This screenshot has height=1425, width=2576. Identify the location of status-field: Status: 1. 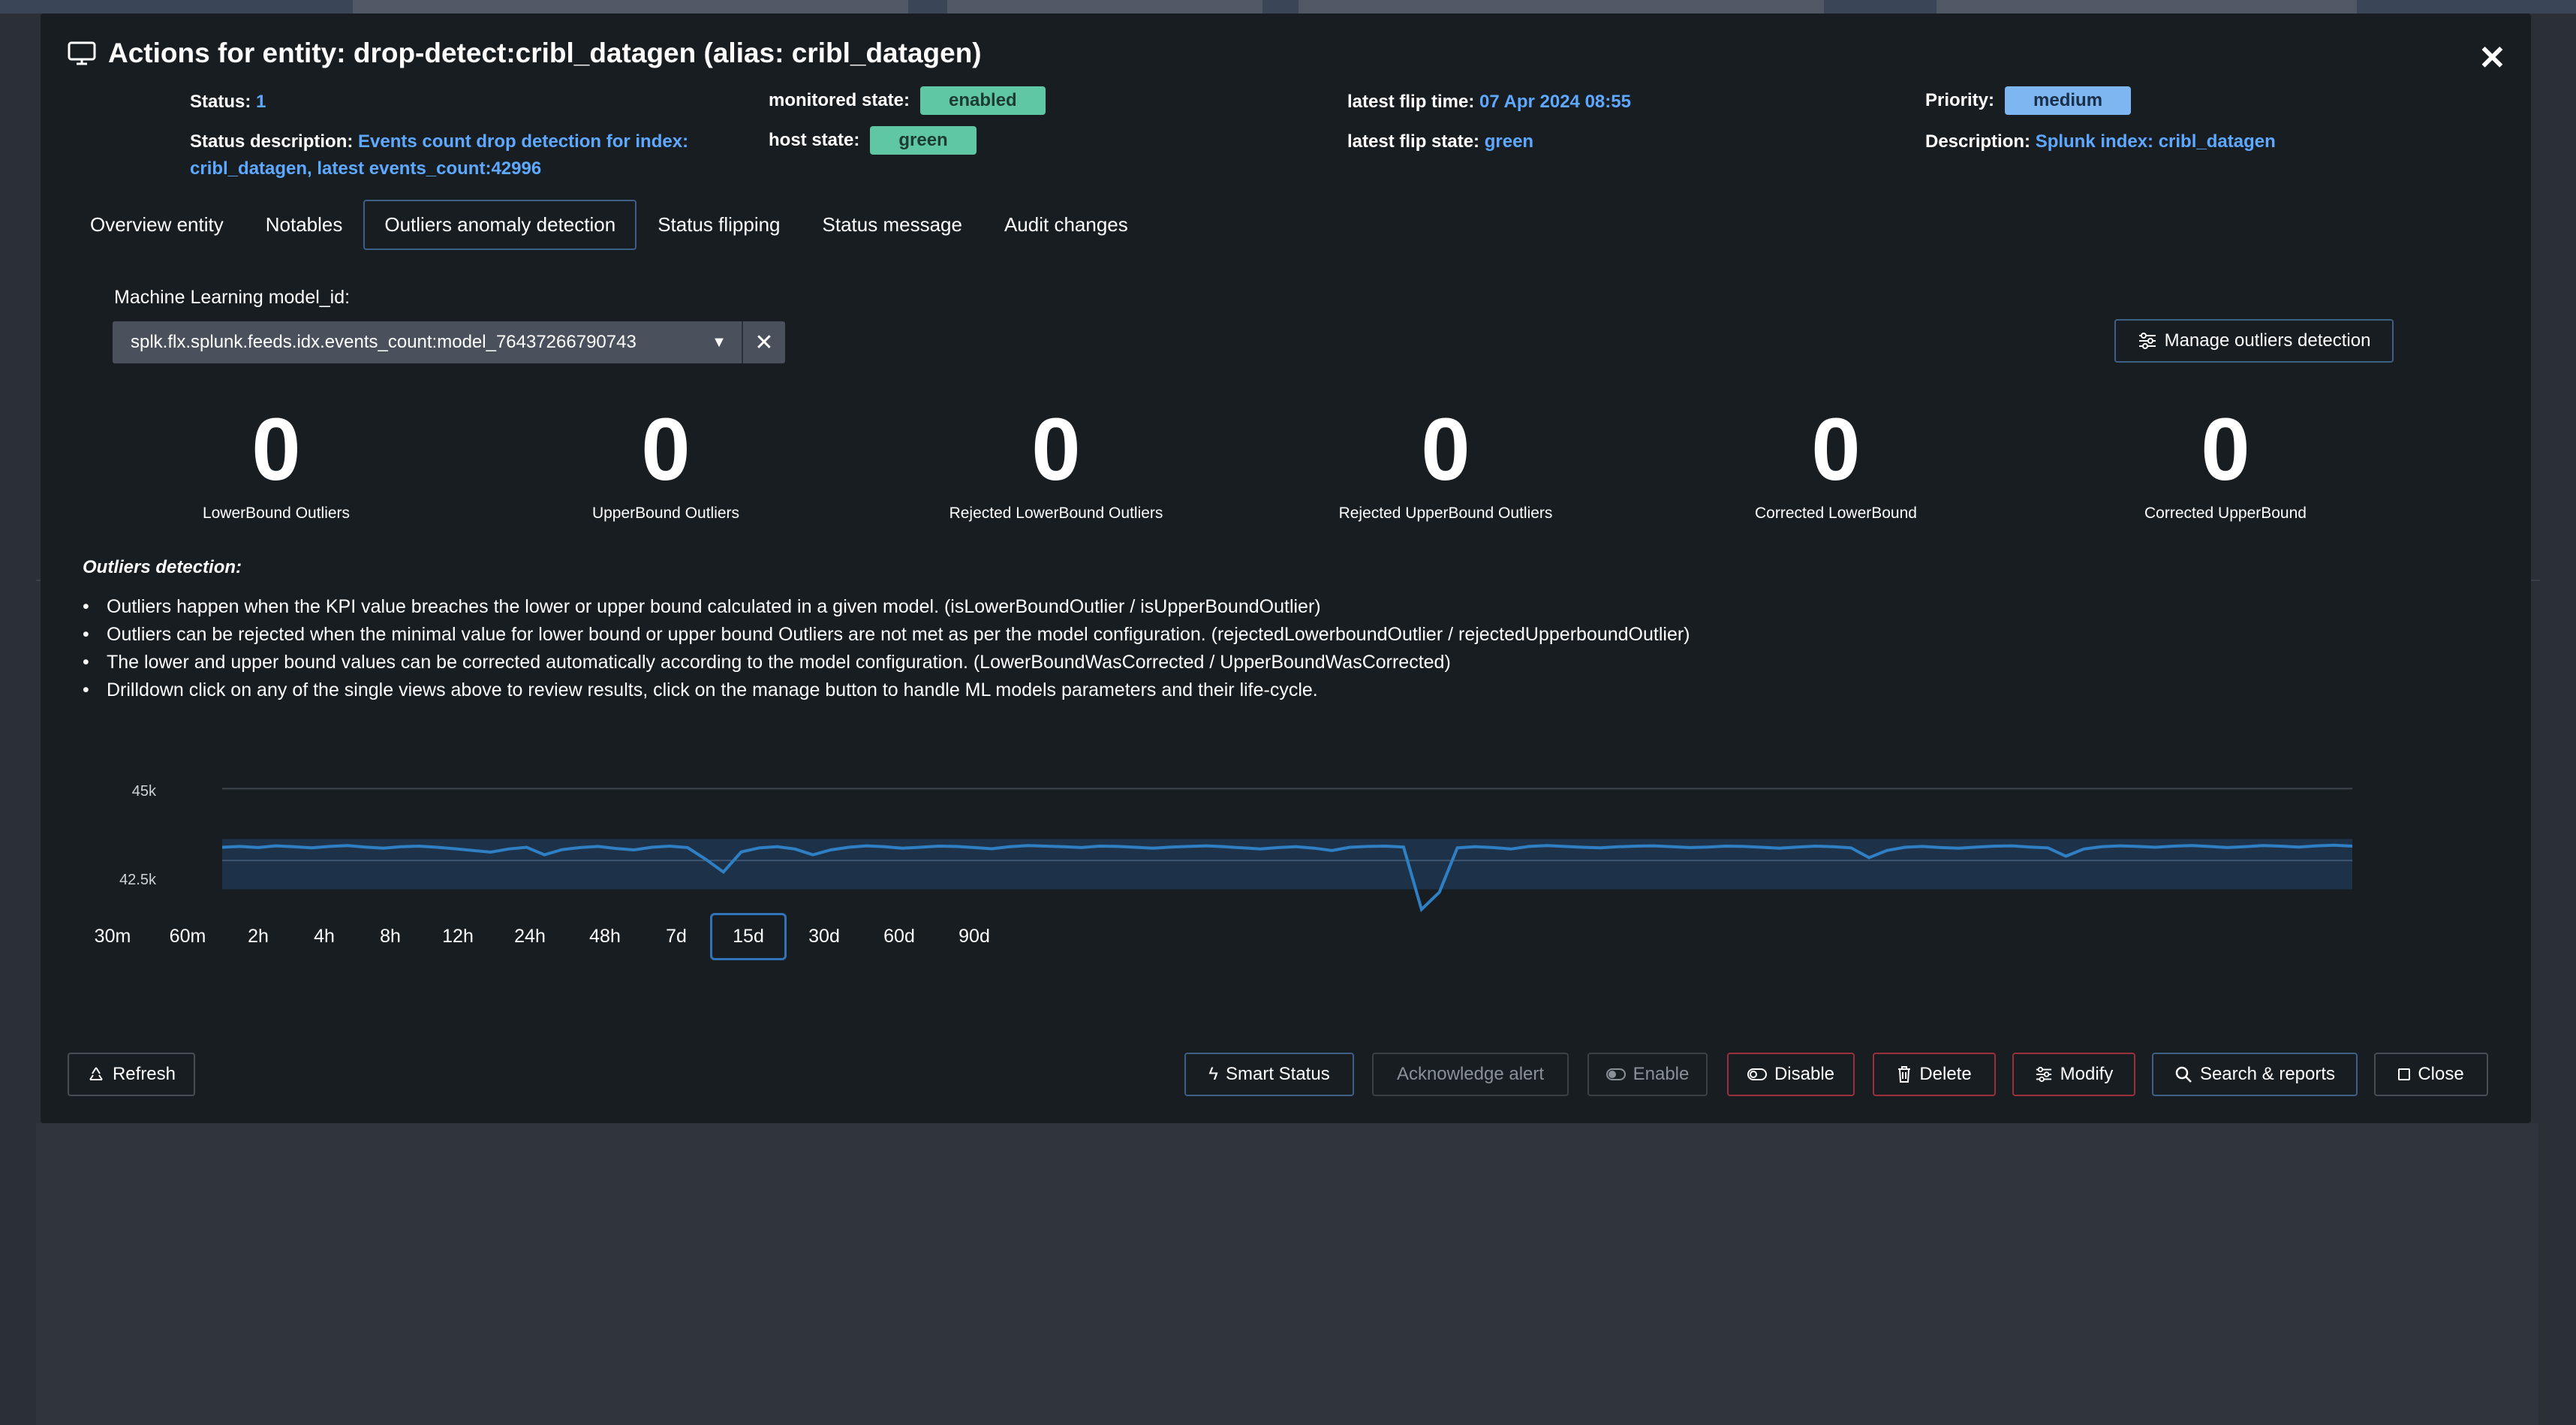
(228, 102).